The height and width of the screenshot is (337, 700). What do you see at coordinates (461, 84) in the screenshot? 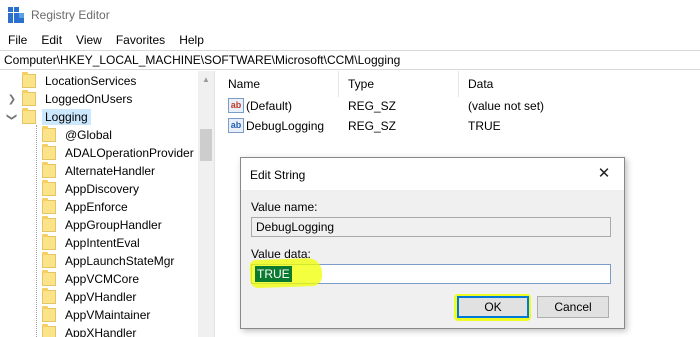
I see `list-header: Name Type Data` at bounding box center [461, 84].